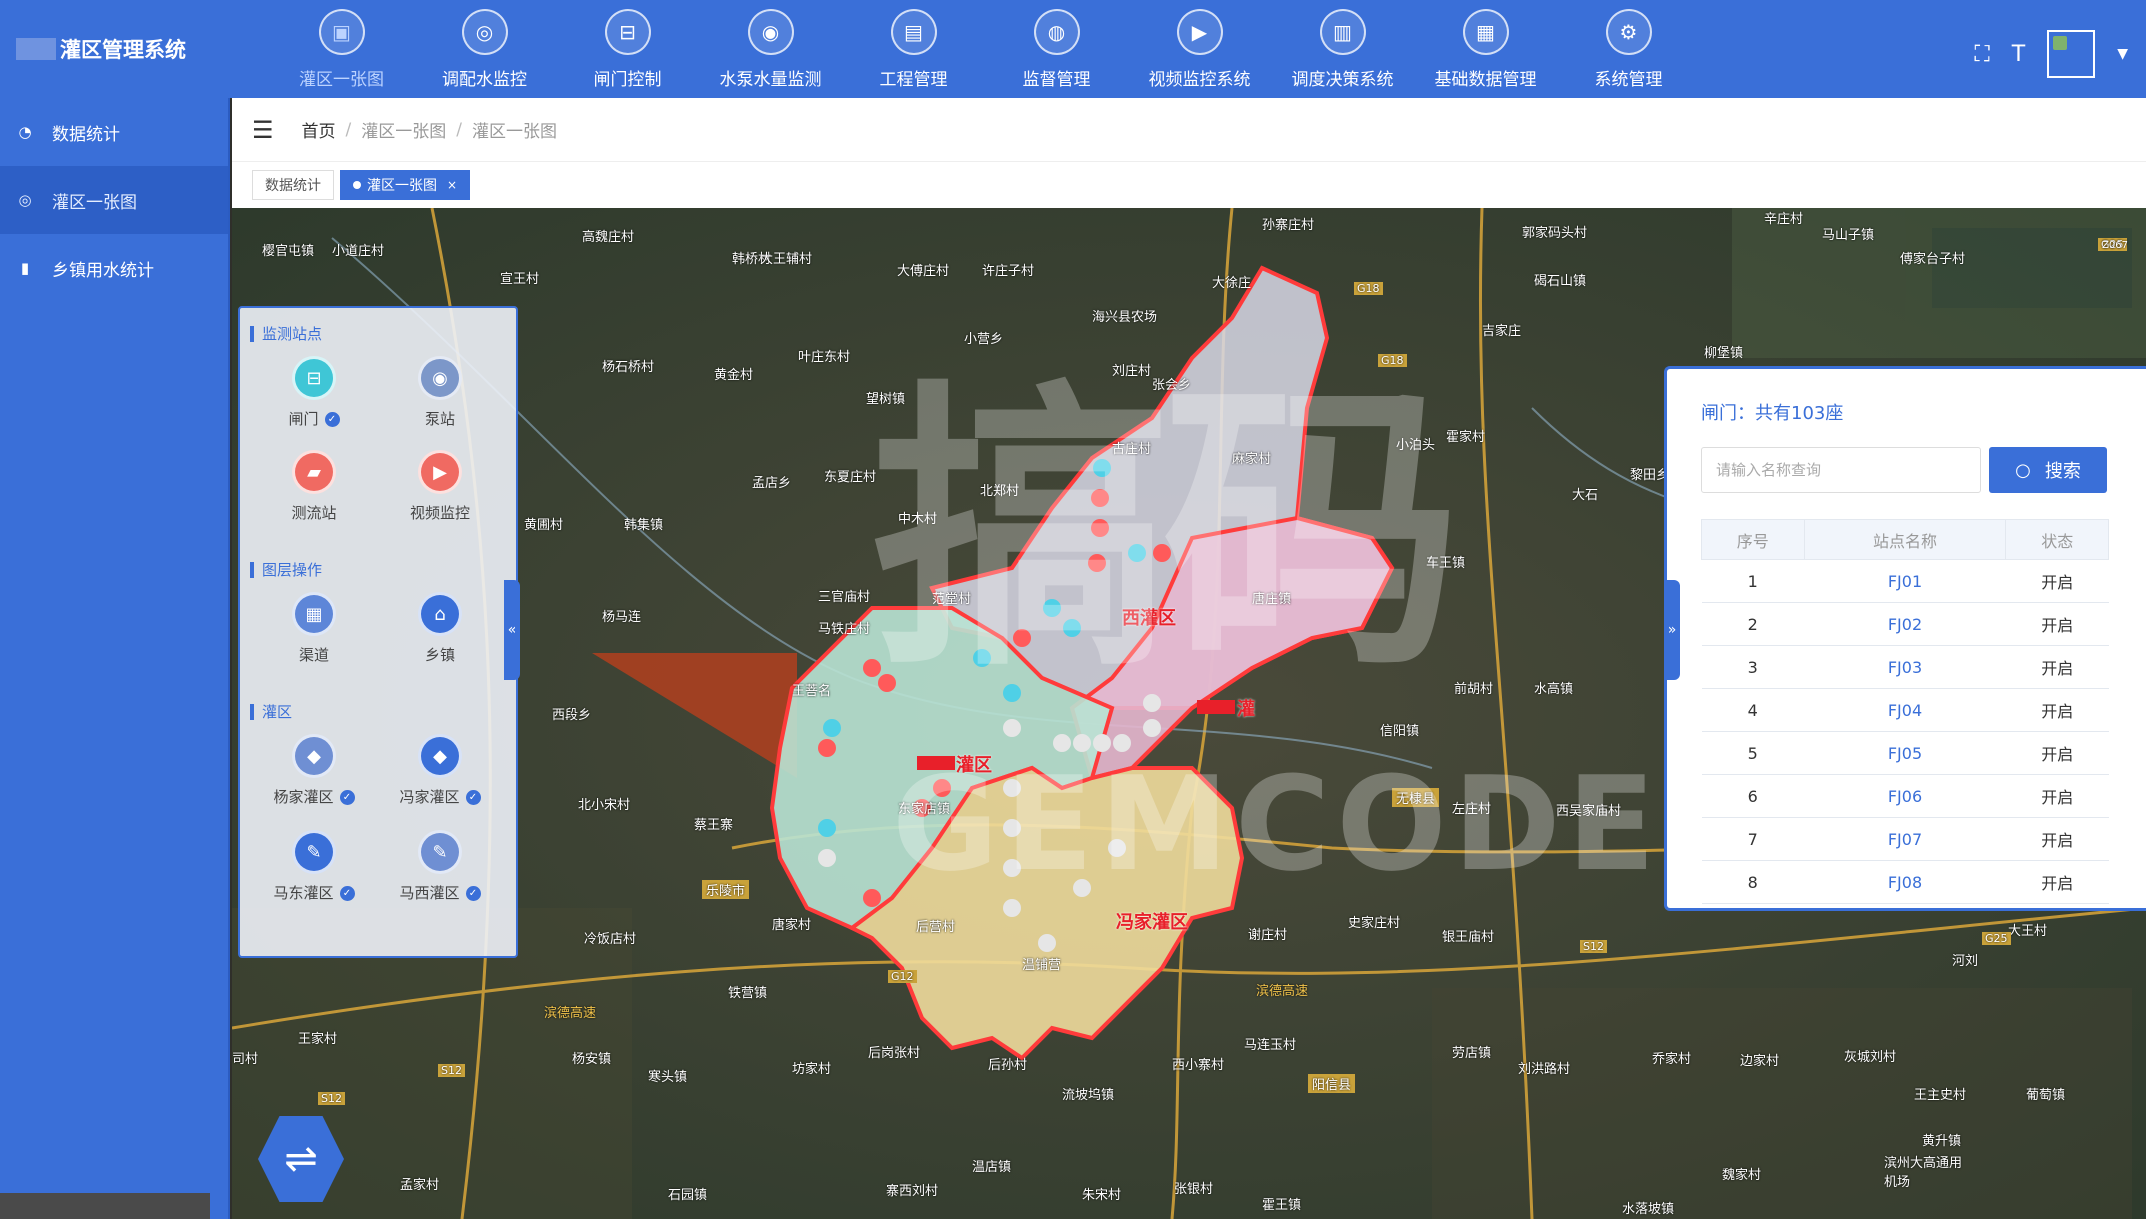 This screenshot has height=1219, width=2146. Describe the element at coordinates (1848, 235) in the screenshot. I see `place-label: 马山子镇` at that location.